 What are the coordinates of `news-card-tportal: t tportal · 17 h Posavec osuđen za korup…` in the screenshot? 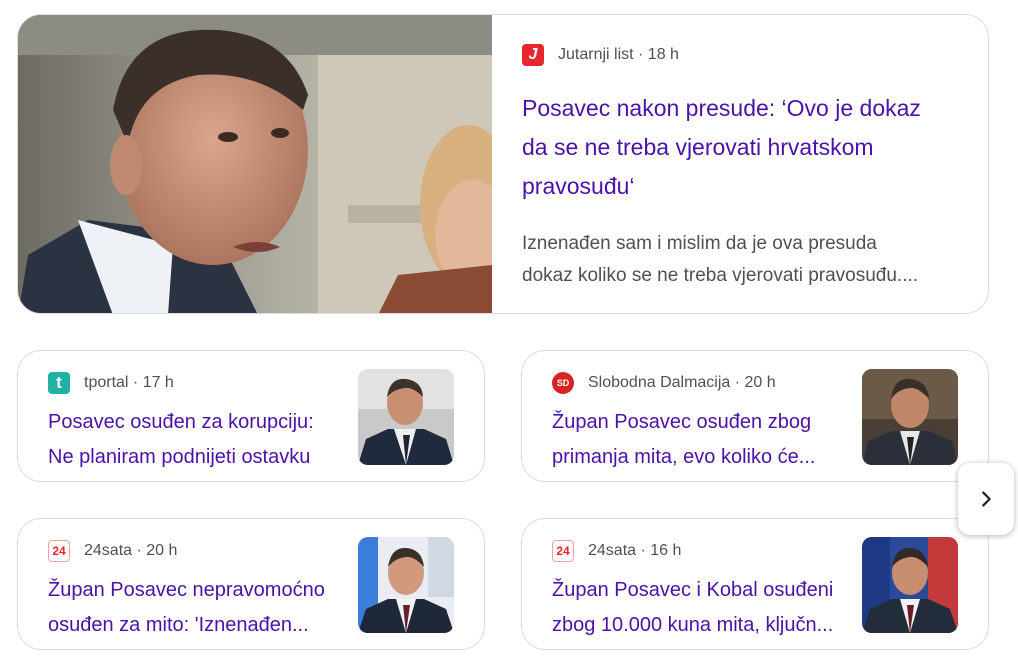 It's located at (251, 416).